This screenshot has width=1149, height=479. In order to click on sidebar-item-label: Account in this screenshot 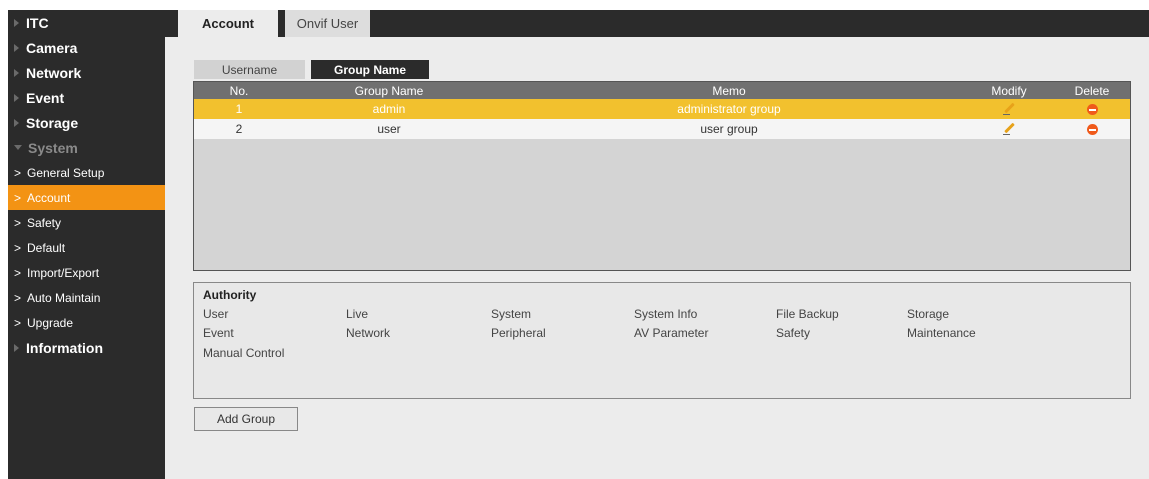, I will do `click(49, 197)`.